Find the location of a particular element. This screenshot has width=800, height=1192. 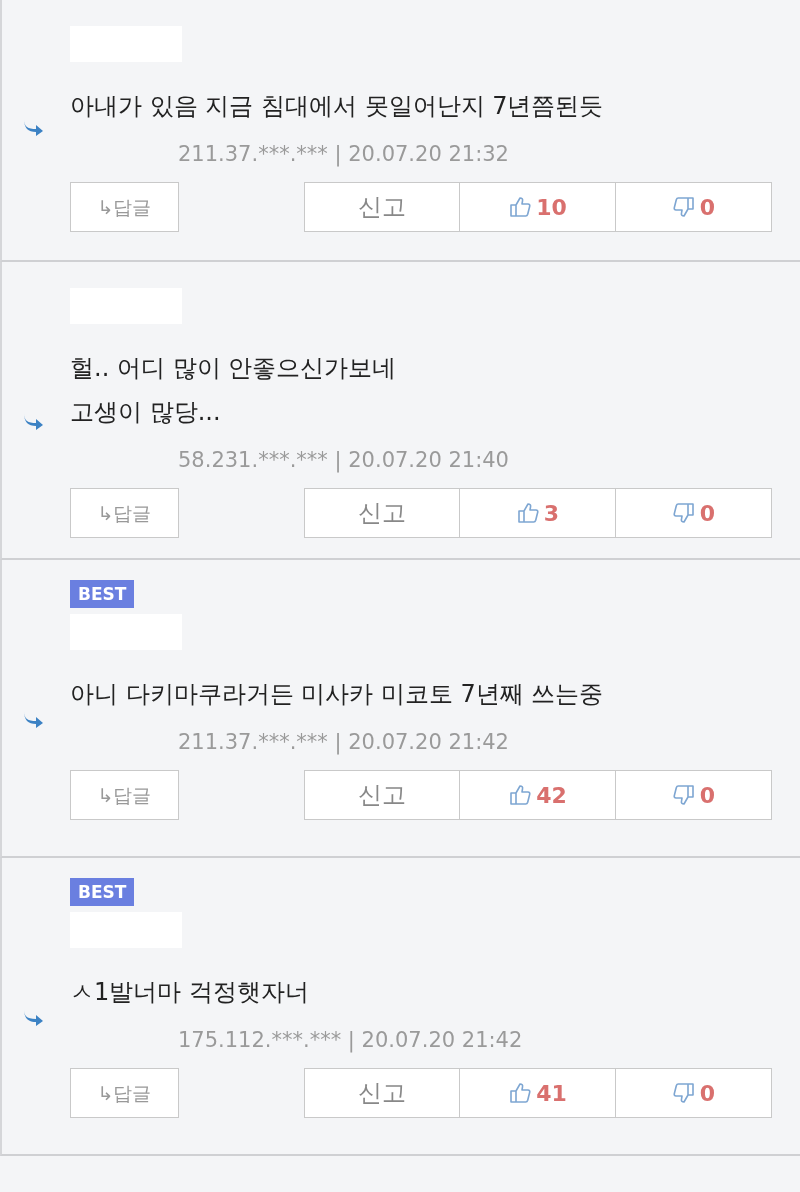

vote-count: 10 is located at coordinates (551, 207).